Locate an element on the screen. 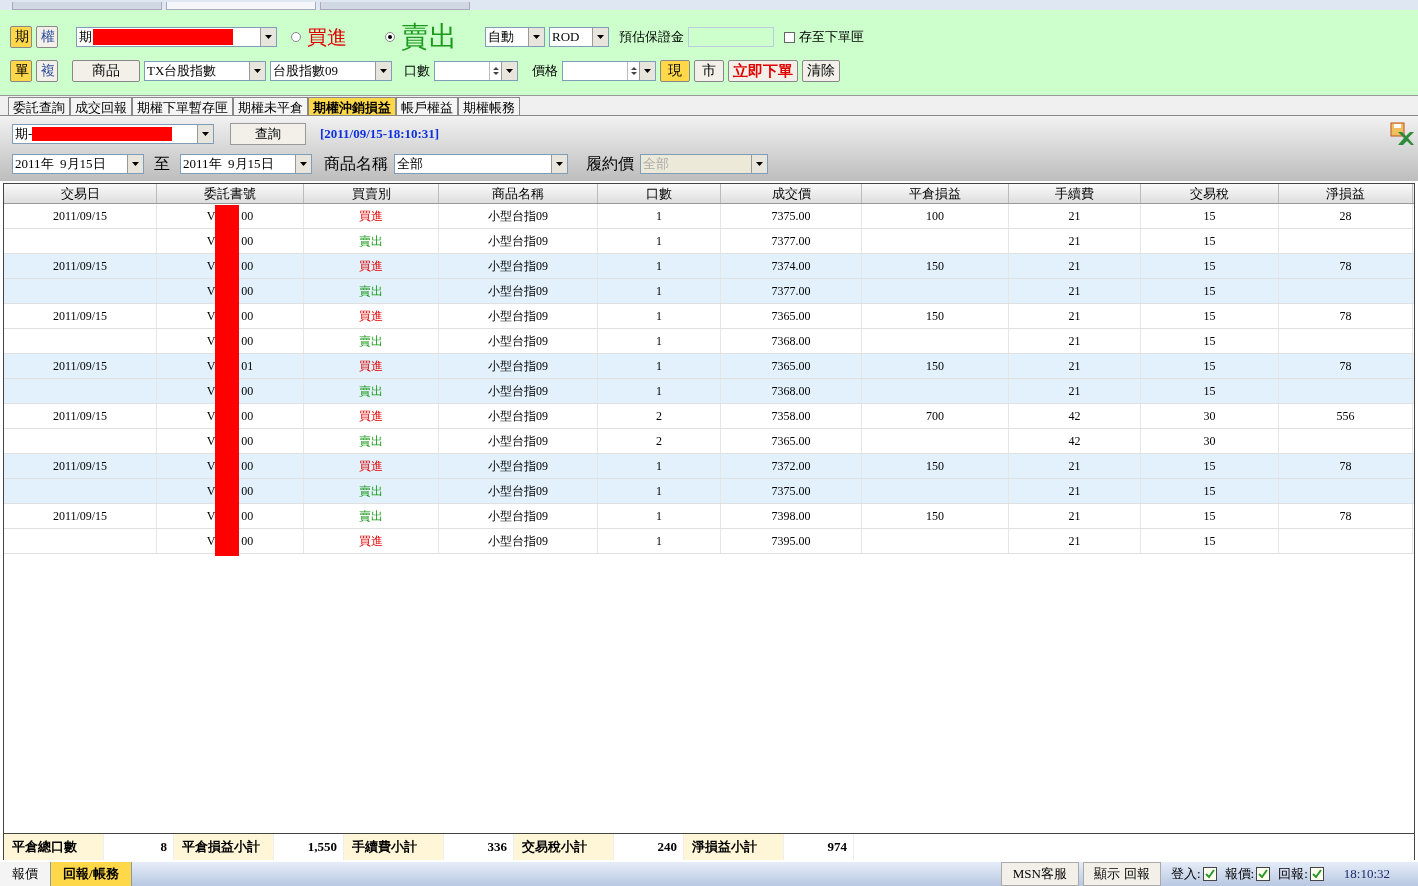 This screenshot has height=886, width=1418. column-header: 交易稅 is located at coordinates (1210, 193).